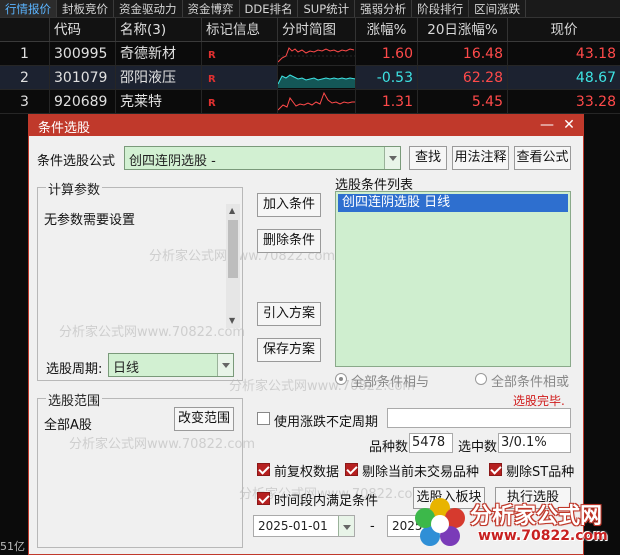 This screenshot has height=555, width=620. What do you see at coordinates (25, 29) in the screenshot?
I see `col-index` at bounding box center [25, 29].